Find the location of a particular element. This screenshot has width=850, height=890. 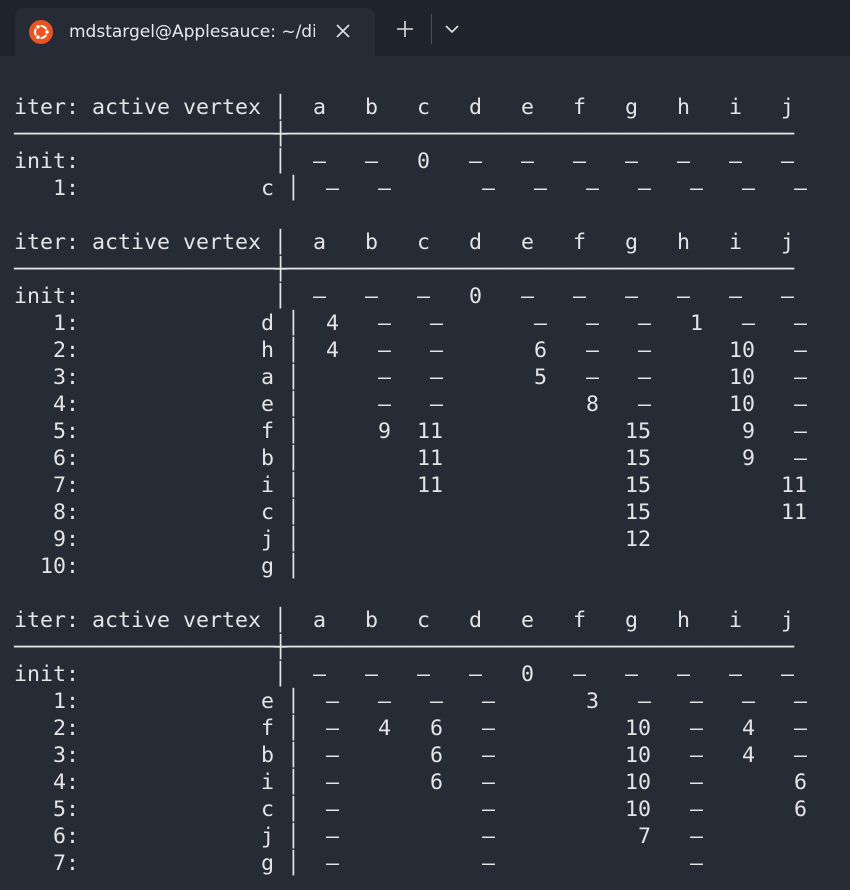

terminal-line: 8: c │ 15 11 is located at coordinates (411, 512).